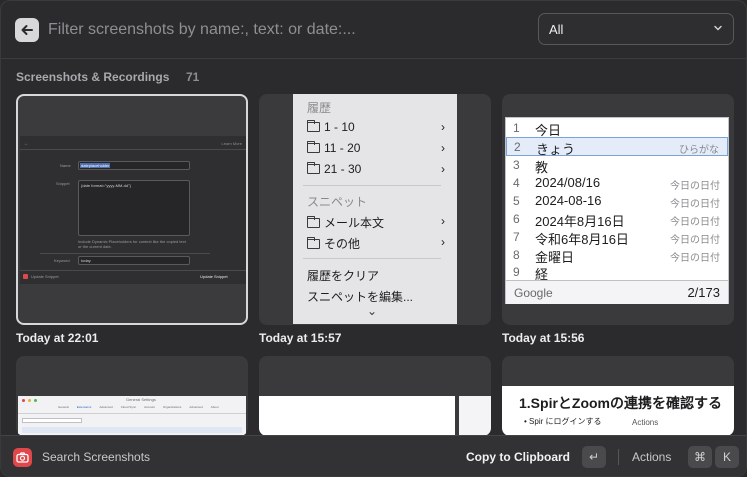 This screenshot has width=747, height=477. What do you see at coordinates (475, 416) in the screenshot?
I see `tile-preview-panel` at bounding box center [475, 416].